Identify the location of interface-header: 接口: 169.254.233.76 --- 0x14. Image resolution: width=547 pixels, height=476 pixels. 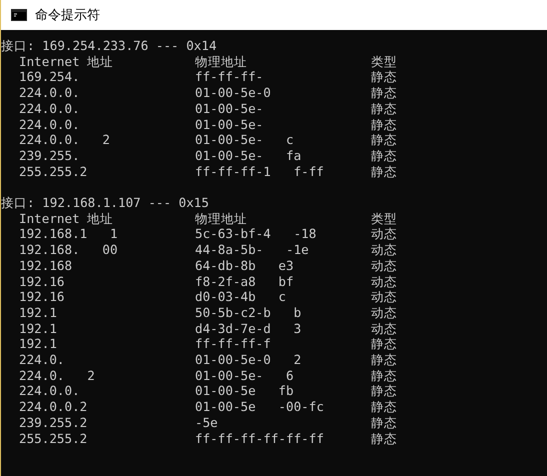
(109, 46).